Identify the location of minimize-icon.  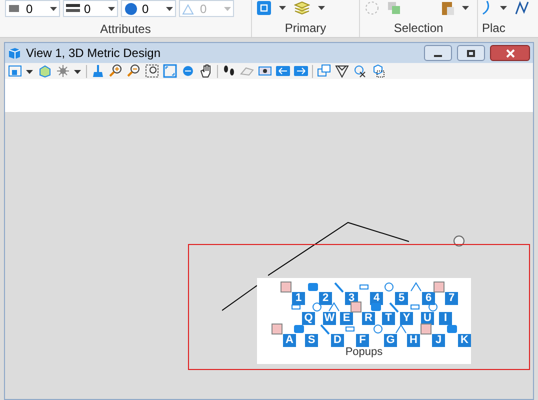
(438, 55).